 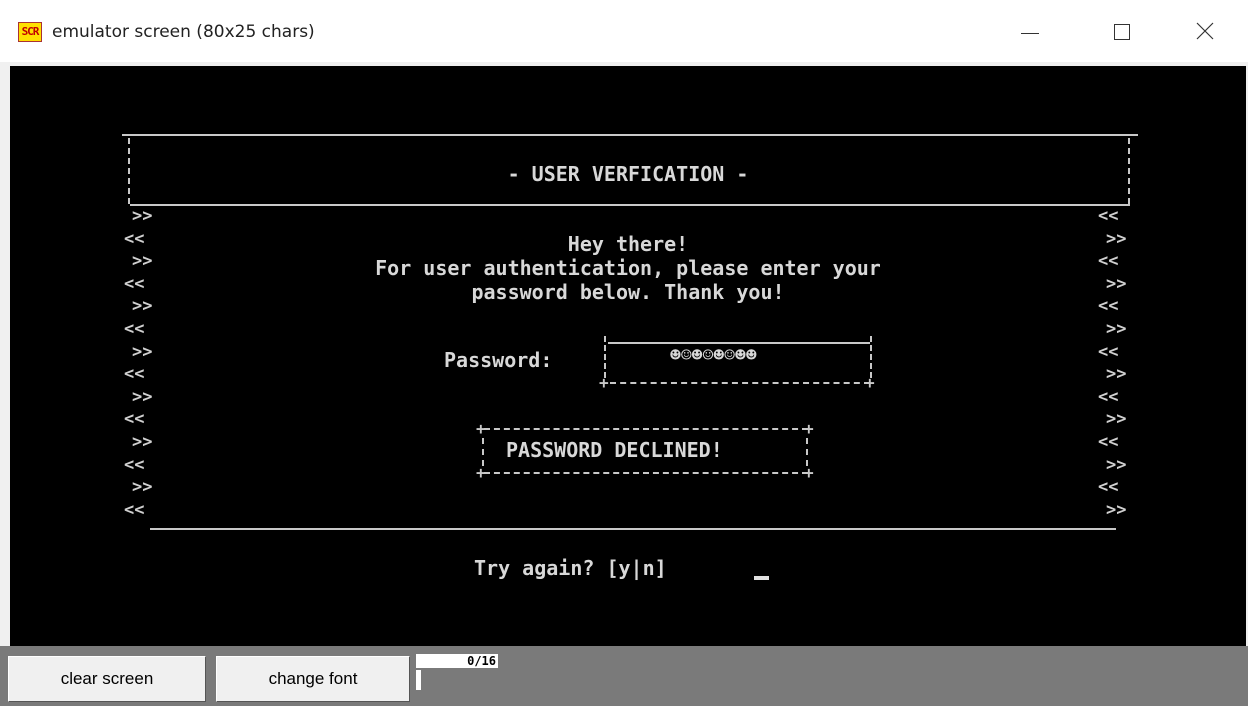 I want to click on minimize-button, so click(x=1030, y=31).